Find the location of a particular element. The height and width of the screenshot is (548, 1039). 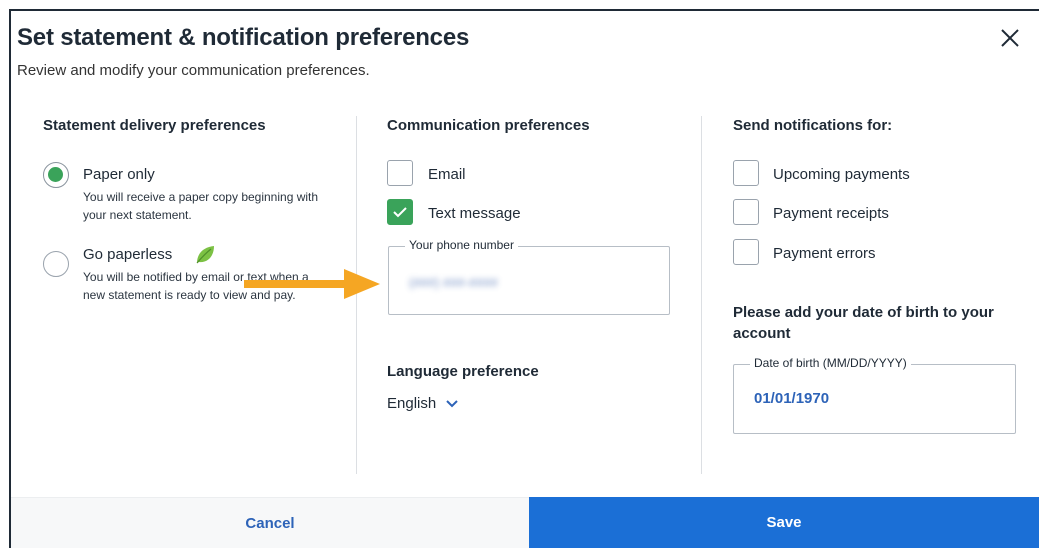

communication-heading: Communication preferences is located at coordinates (488, 125).